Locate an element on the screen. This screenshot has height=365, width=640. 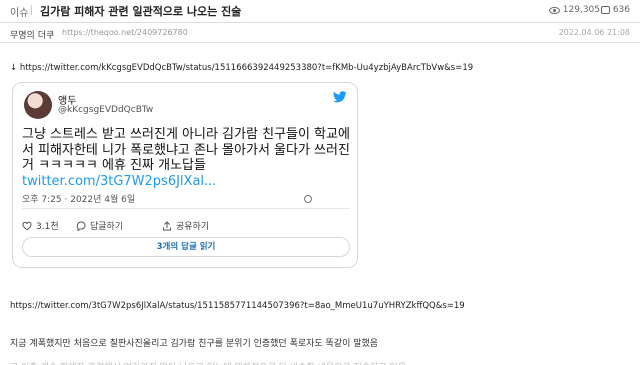
avatar is located at coordinates (38, 105).